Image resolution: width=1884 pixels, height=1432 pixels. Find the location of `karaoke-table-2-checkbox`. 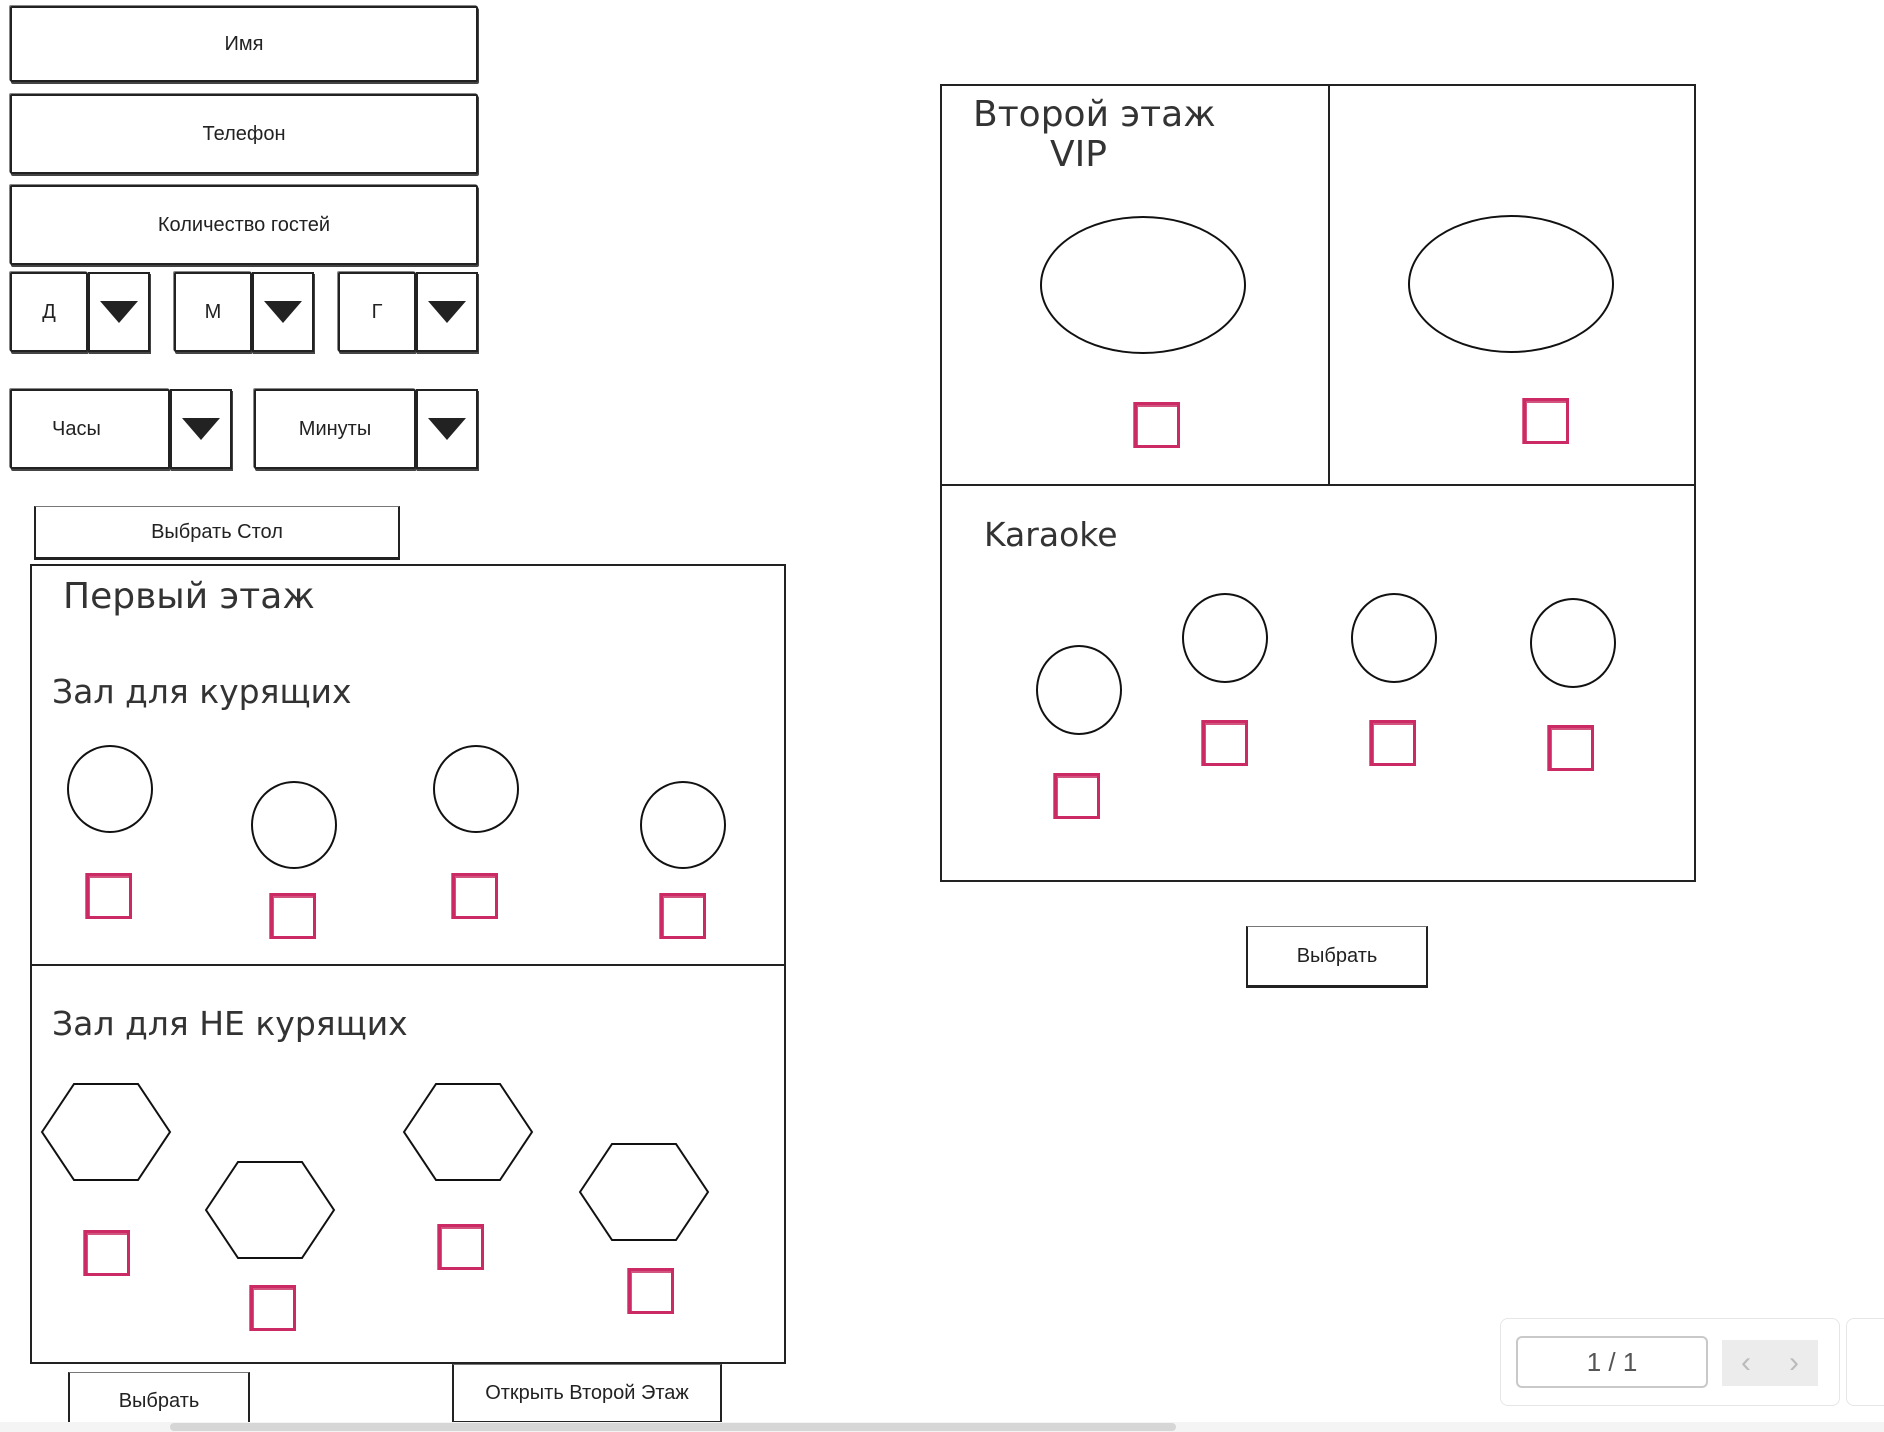

karaoke-table-2-checkbox is located at coordinates (1225, 743).